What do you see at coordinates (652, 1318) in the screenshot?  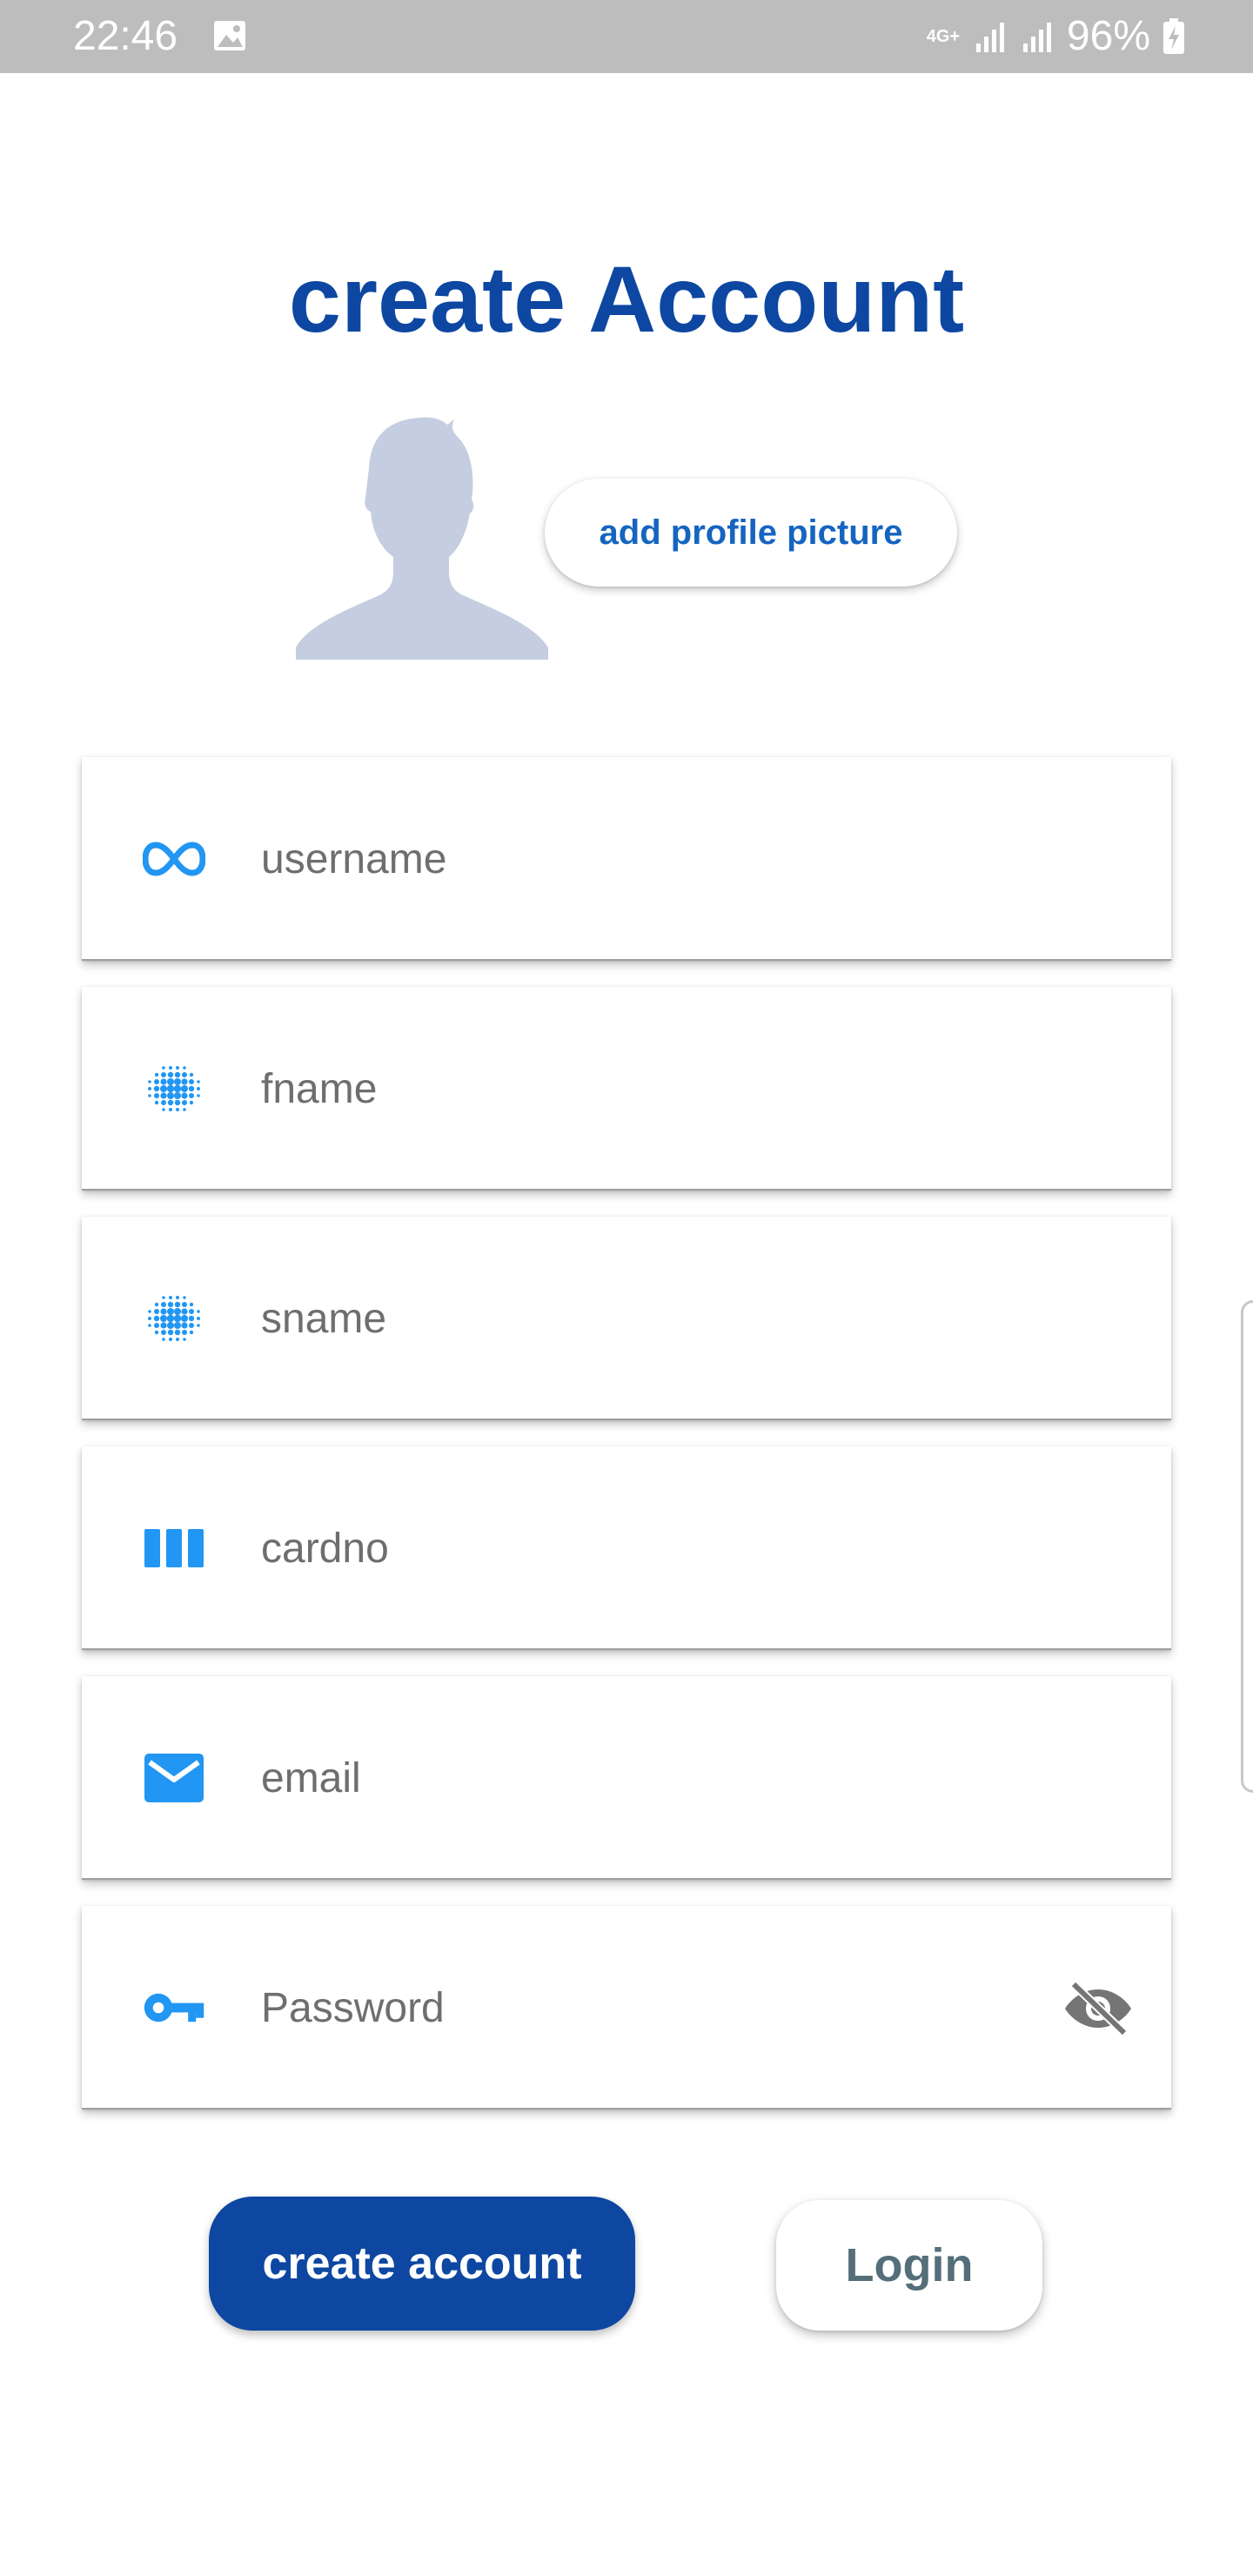 I see `sname-input` at bounding box center [652, 1318].